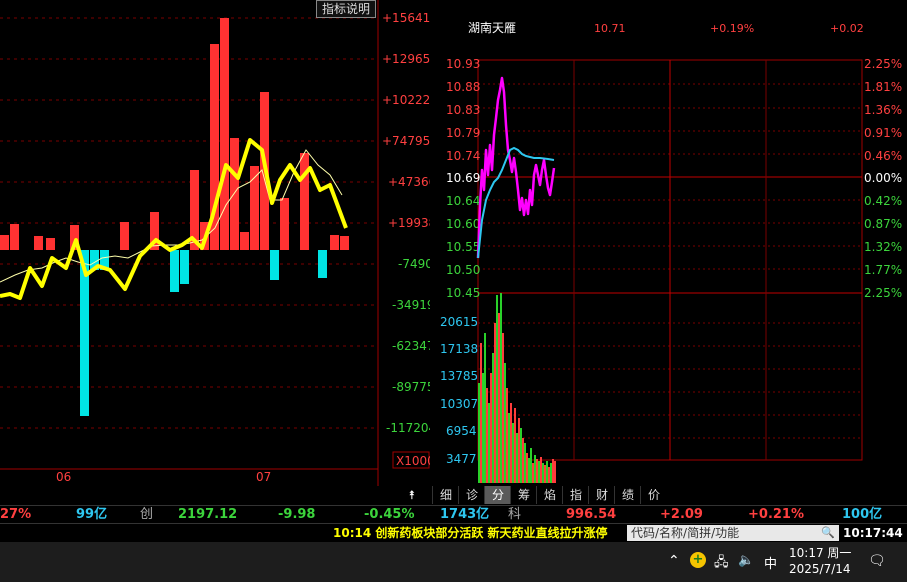 The height and width of the screenshot is (582, 907). What do you see at coordinates (463, 64) in the screenshot?
I see `price-label: 10.93` at bounding box center [463, 64].